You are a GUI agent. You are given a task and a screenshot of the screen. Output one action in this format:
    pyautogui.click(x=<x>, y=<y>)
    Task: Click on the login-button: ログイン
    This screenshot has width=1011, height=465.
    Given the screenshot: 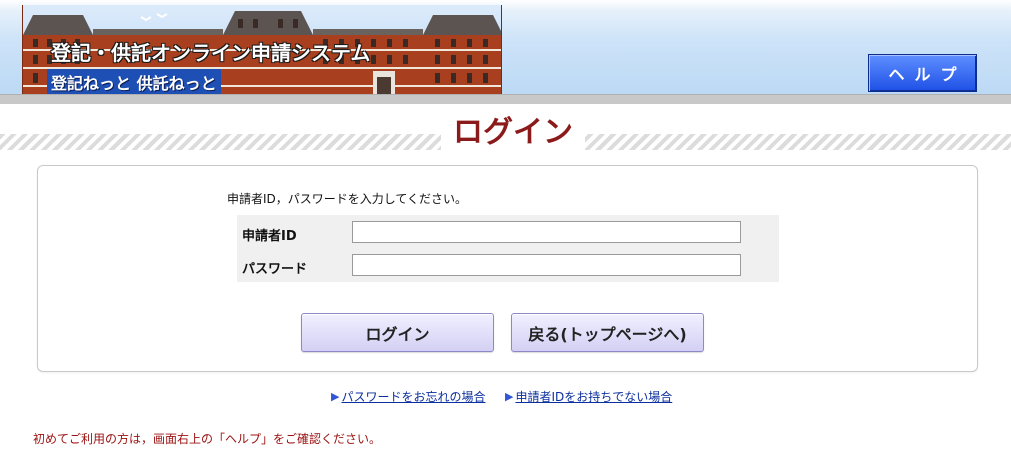 What is the action you would take?
    pyautogui.click(x=397, y=332)
    